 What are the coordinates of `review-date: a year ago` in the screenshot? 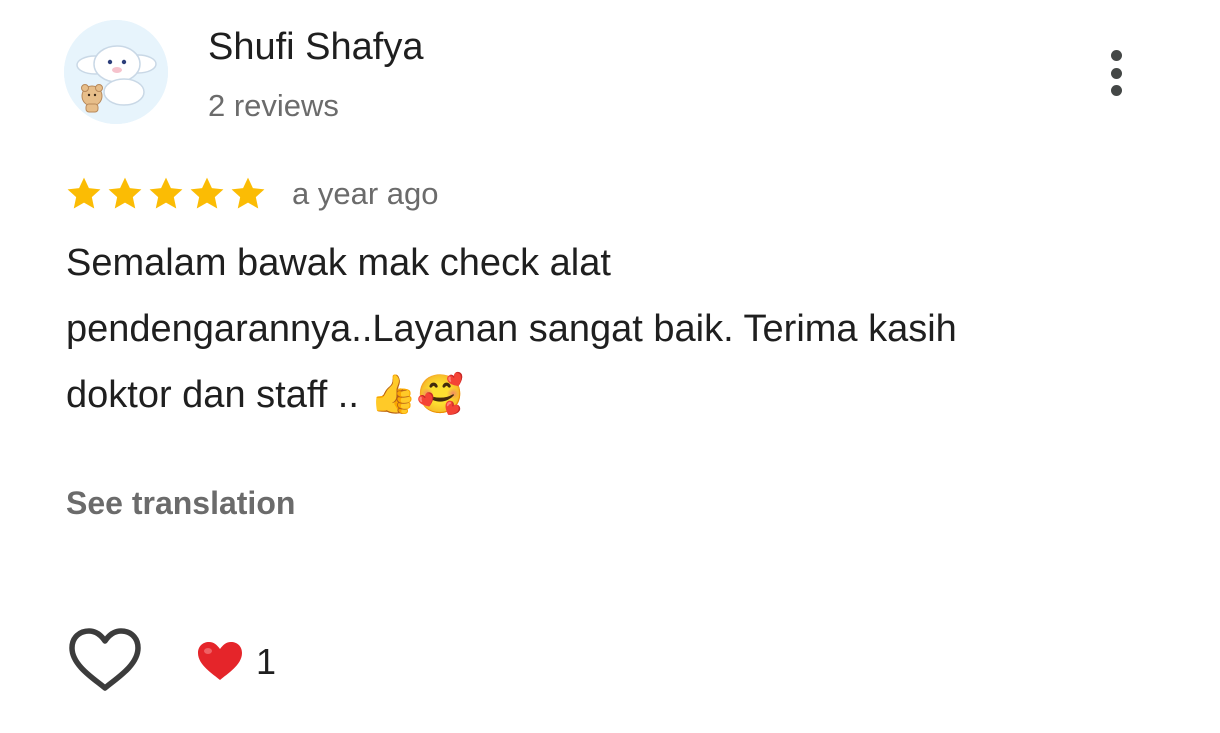 It's located at (365, 193).